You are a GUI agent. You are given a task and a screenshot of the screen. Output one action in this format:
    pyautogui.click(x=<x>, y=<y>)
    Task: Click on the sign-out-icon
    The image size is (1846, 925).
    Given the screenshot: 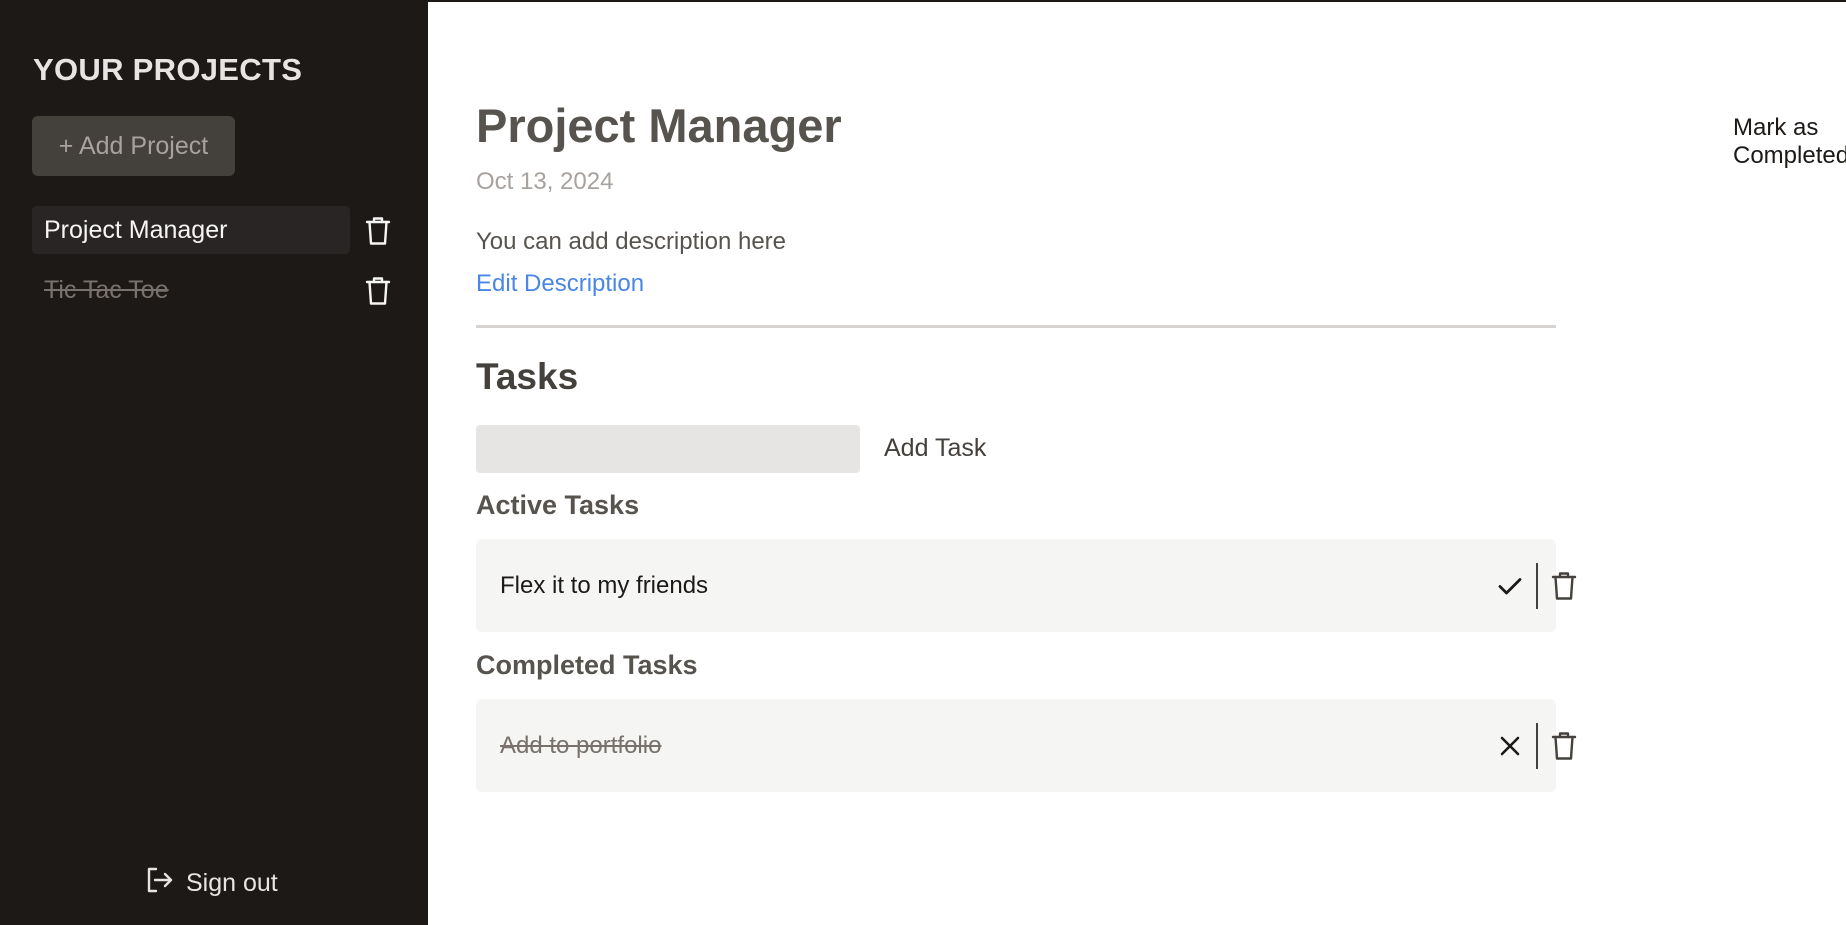 What is the action you would take?
    pyautogui.click(x=159, y=883)
    